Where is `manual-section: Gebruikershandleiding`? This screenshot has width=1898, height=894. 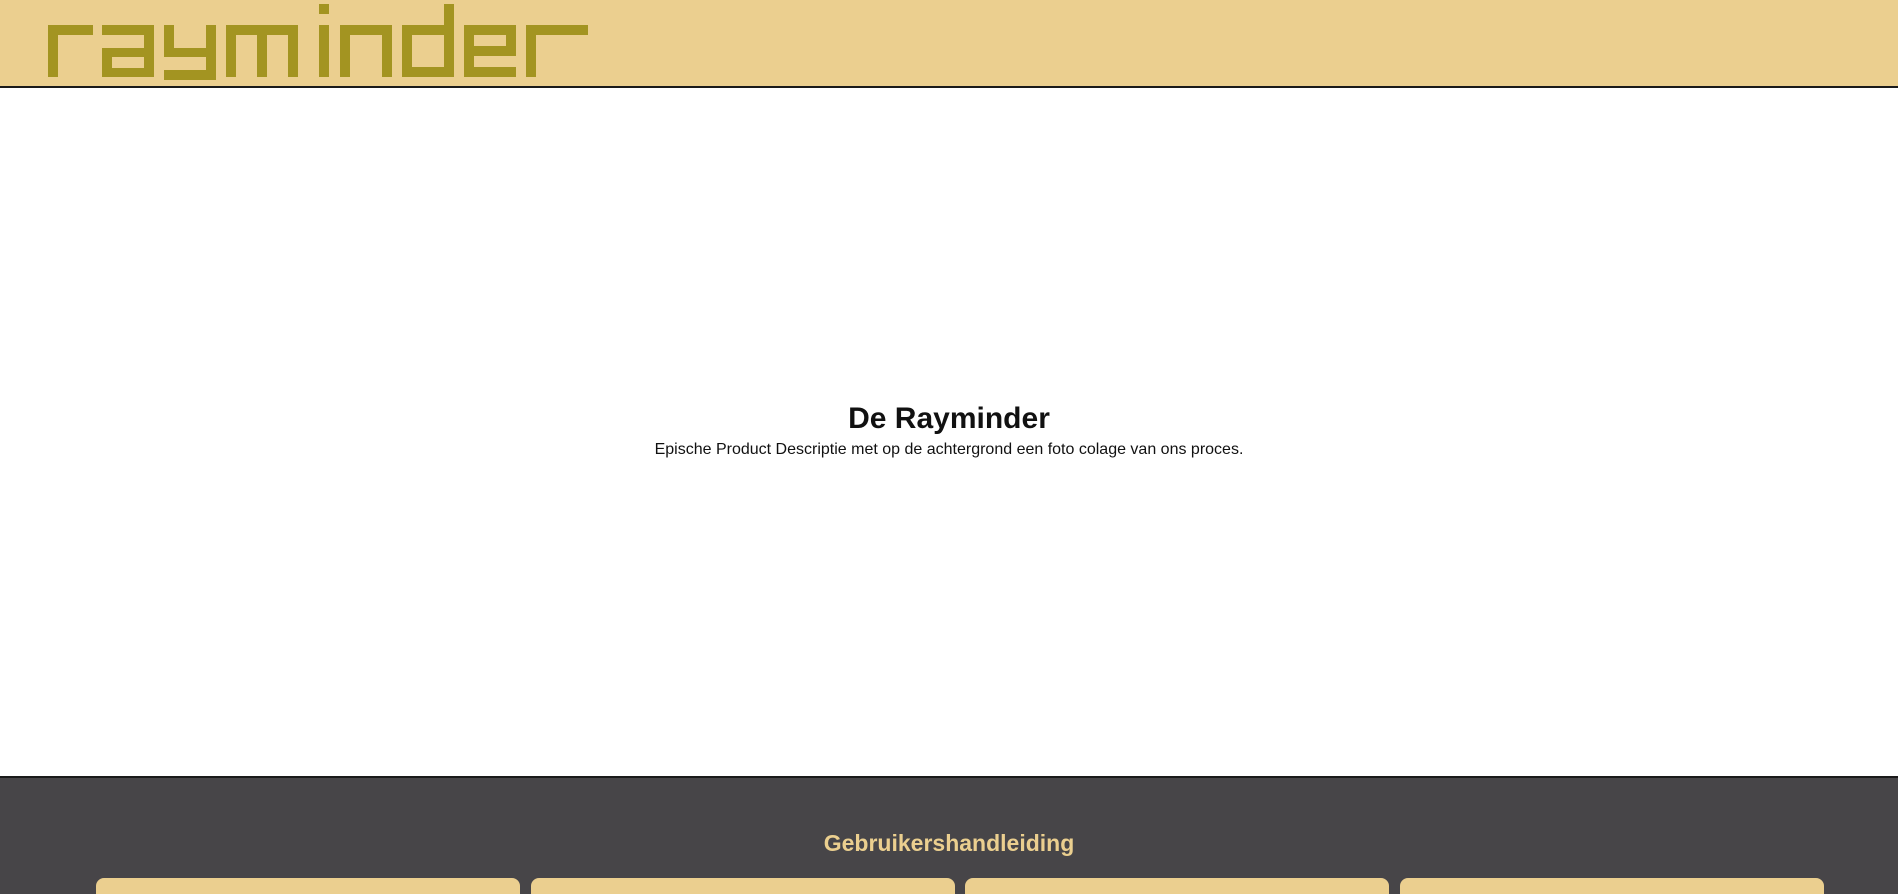 manual-section: Gebruikershandleiding is located at coordinates (949, 835).